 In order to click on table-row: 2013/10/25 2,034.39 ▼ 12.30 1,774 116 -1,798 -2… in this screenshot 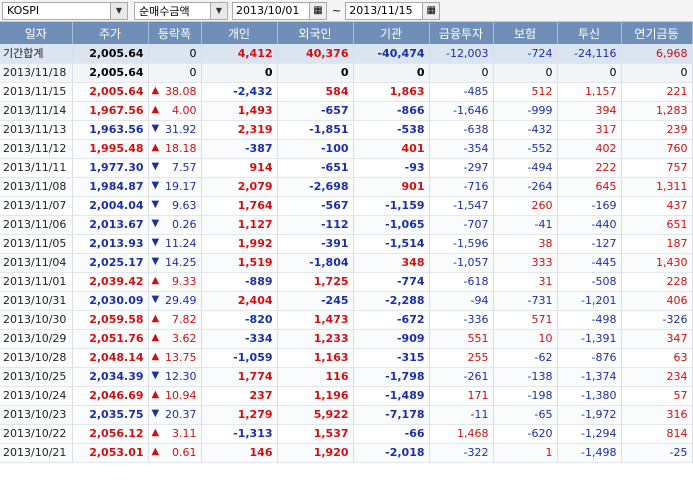, I will do `click(346, 377)`.